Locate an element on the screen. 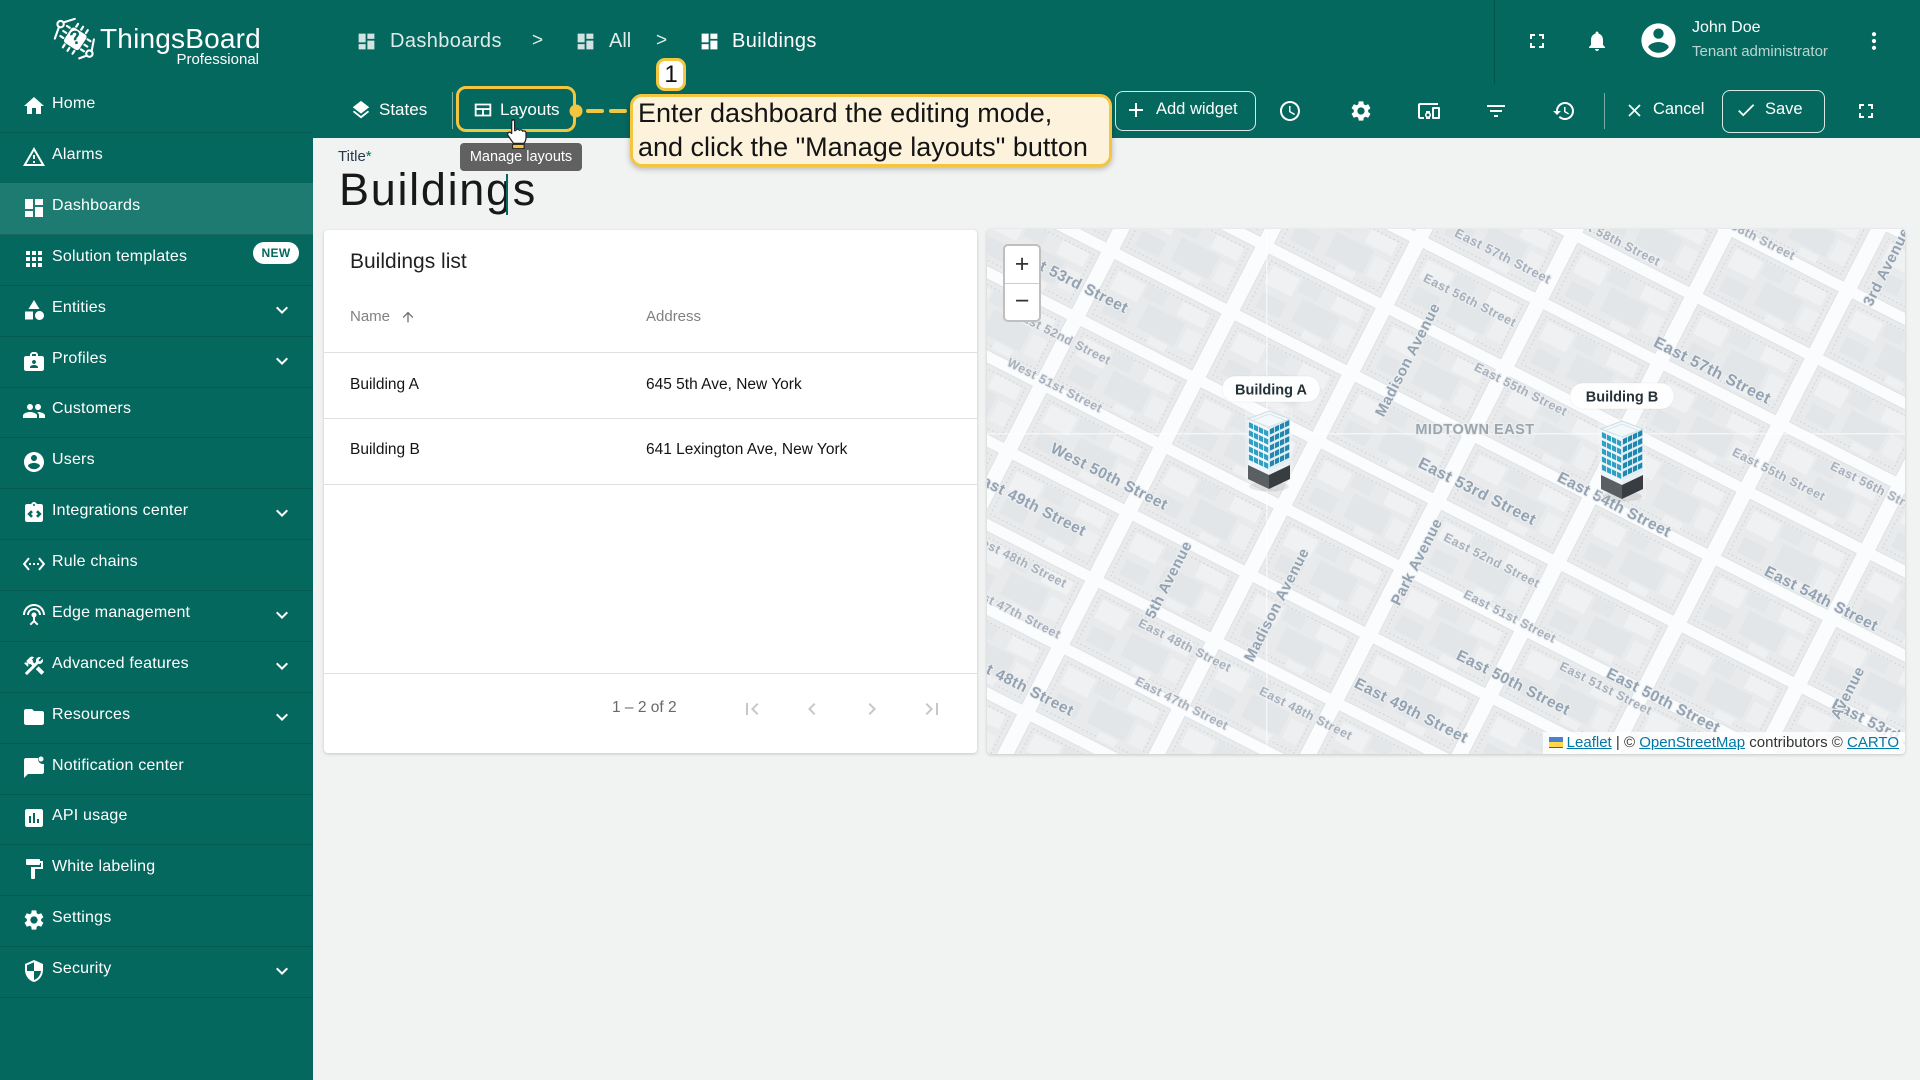 Image resolution: width=1920 pixels, height=1080 pixels. svg-text: Building A is located at coordinates (1271, 391).